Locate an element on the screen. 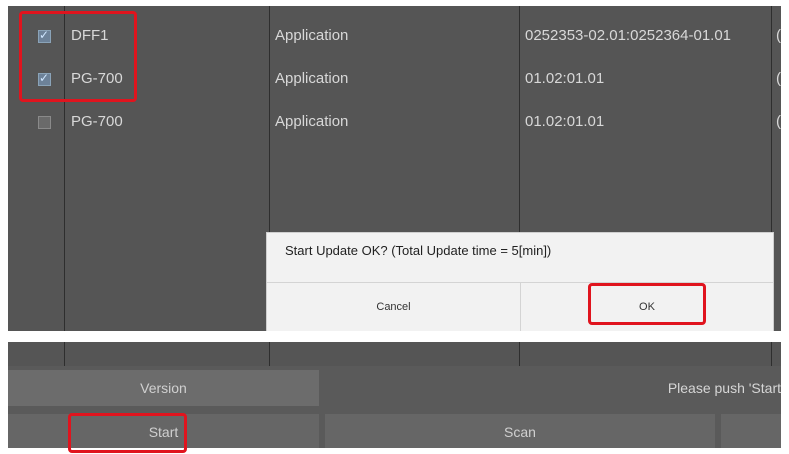 The width and height of the screenshot is (789, 454). device-name: PG-700 is located at coordinates (97, 121).